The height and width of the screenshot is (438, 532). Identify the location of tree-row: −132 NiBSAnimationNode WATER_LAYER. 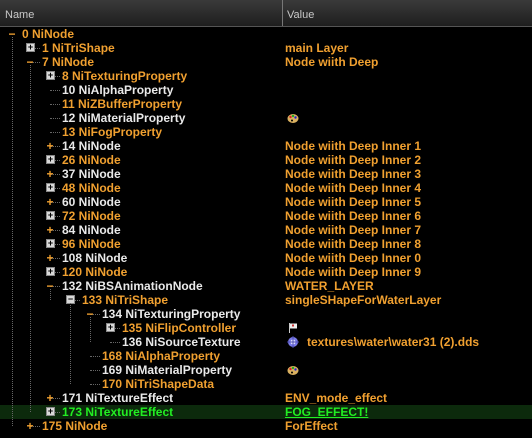
(266, 286).